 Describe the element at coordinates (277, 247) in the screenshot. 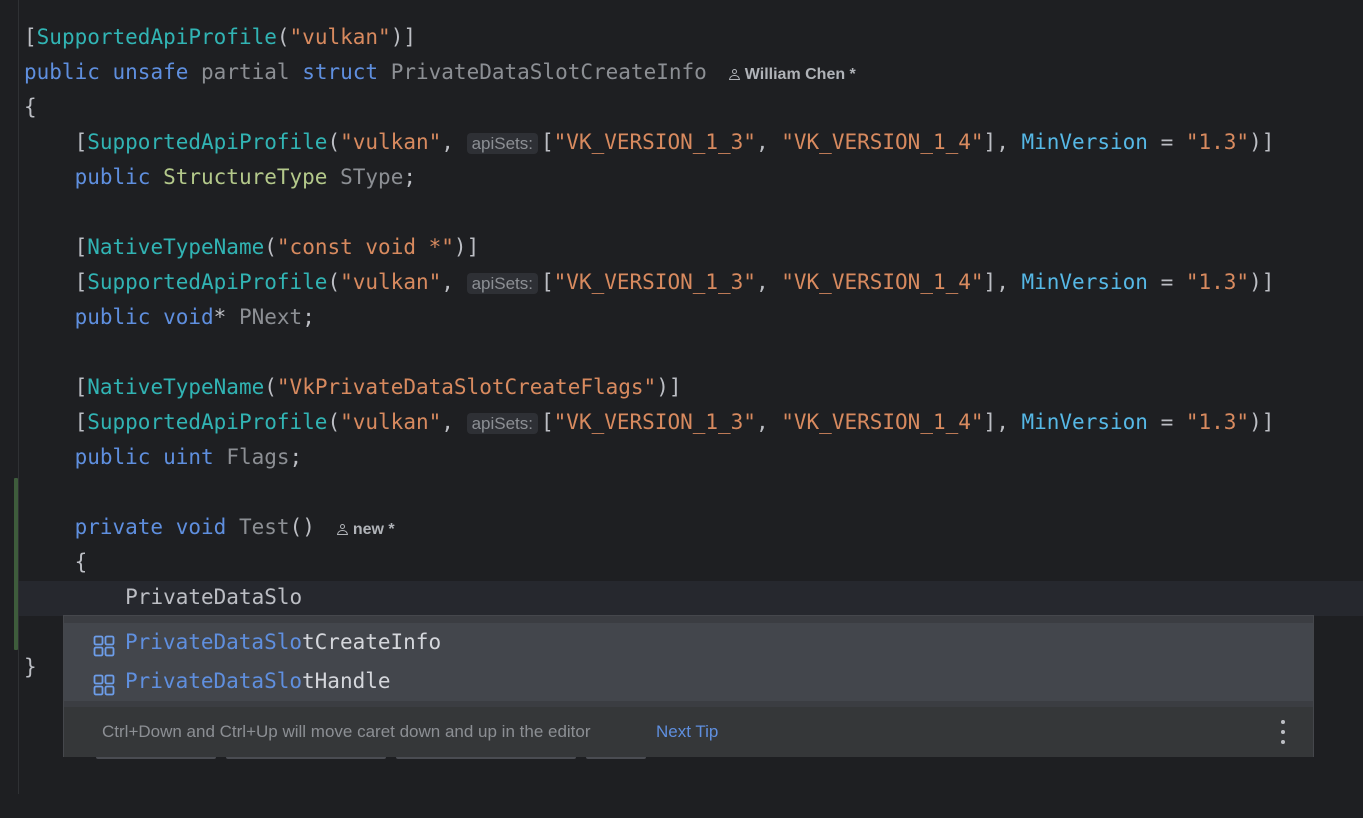

I see `code-line: [NativeTypeName("const void *")]` at that location.